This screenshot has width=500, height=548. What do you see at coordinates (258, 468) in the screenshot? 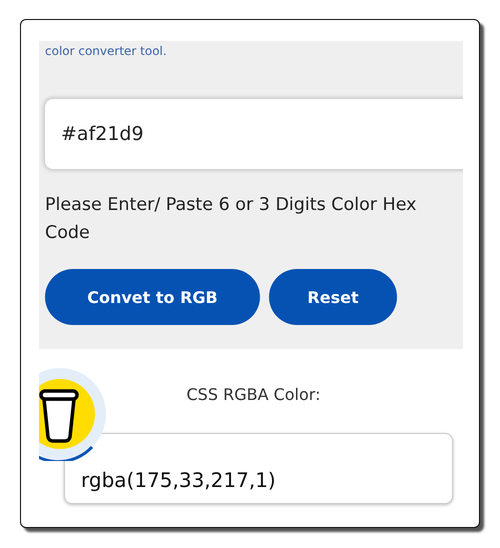
I see `rgba-output-field: rgba(175,33,217,1)` at bounding box center [258, 468].